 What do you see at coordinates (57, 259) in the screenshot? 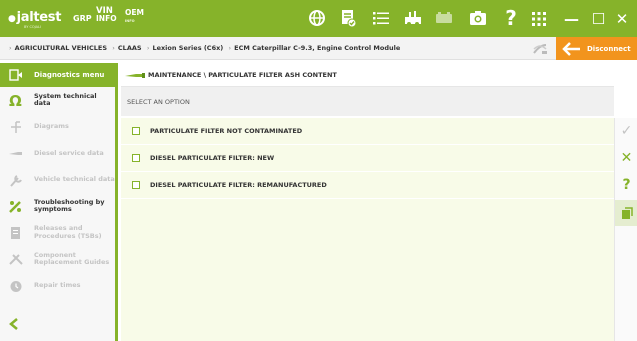
I see `sidebar-item-component-replacement: Component Replacement Guides` at bounding box center [57, 259].